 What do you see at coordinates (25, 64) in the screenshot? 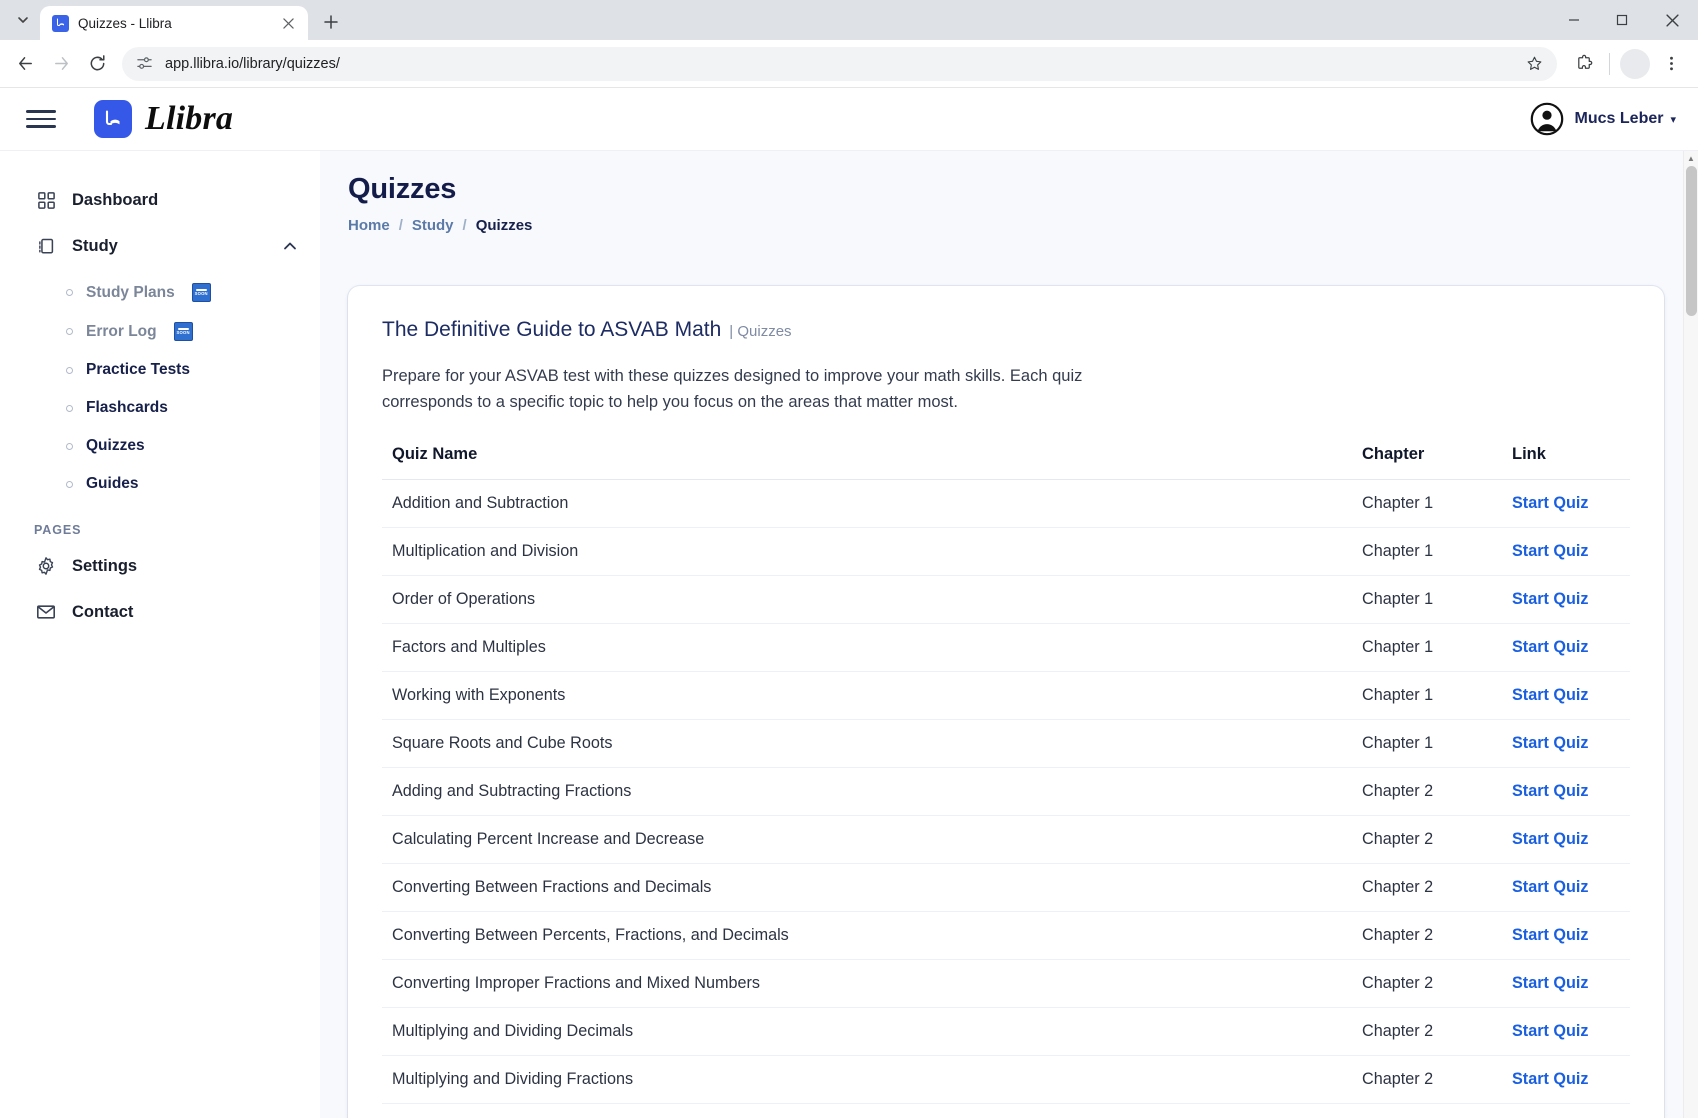
I see `back-button` at bounding box center [25, 64].